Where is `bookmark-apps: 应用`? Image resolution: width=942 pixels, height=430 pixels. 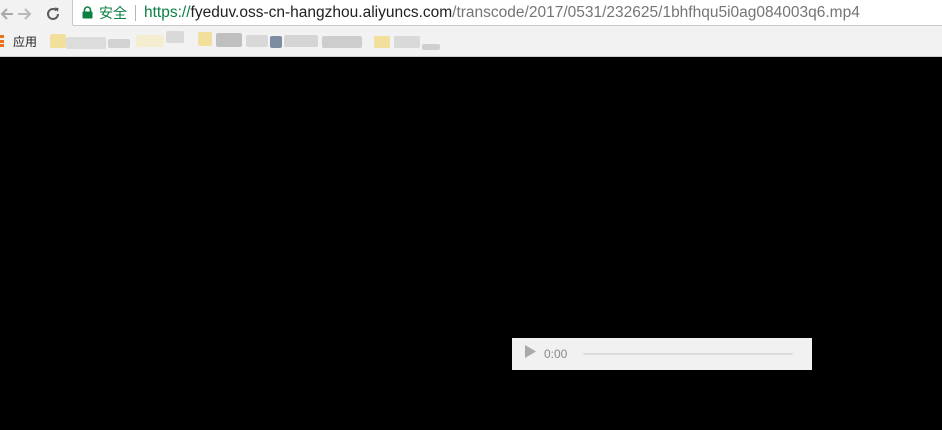 bookmark-apps: 应用 is located at coordinates (18, 41).